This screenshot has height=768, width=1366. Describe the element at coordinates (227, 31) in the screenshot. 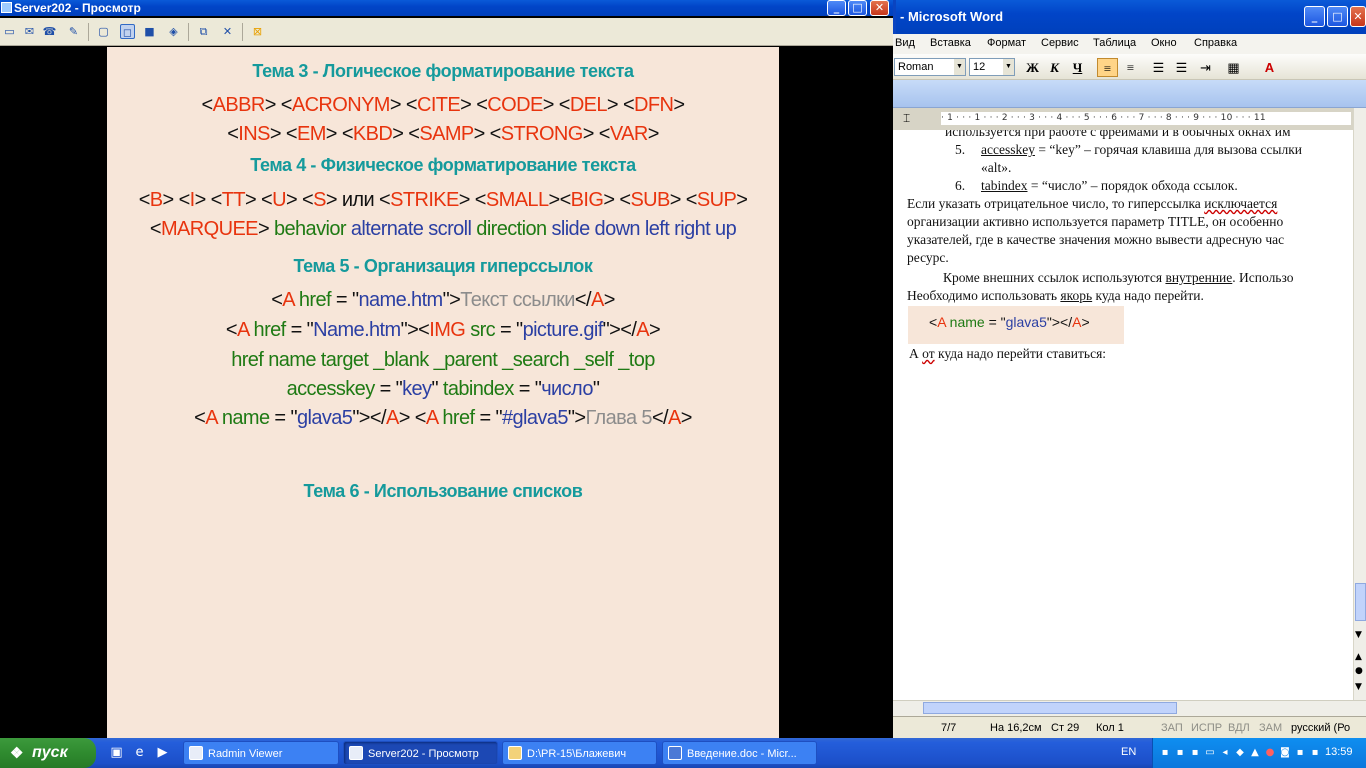

I see `tools-icon: ✕` at that location.